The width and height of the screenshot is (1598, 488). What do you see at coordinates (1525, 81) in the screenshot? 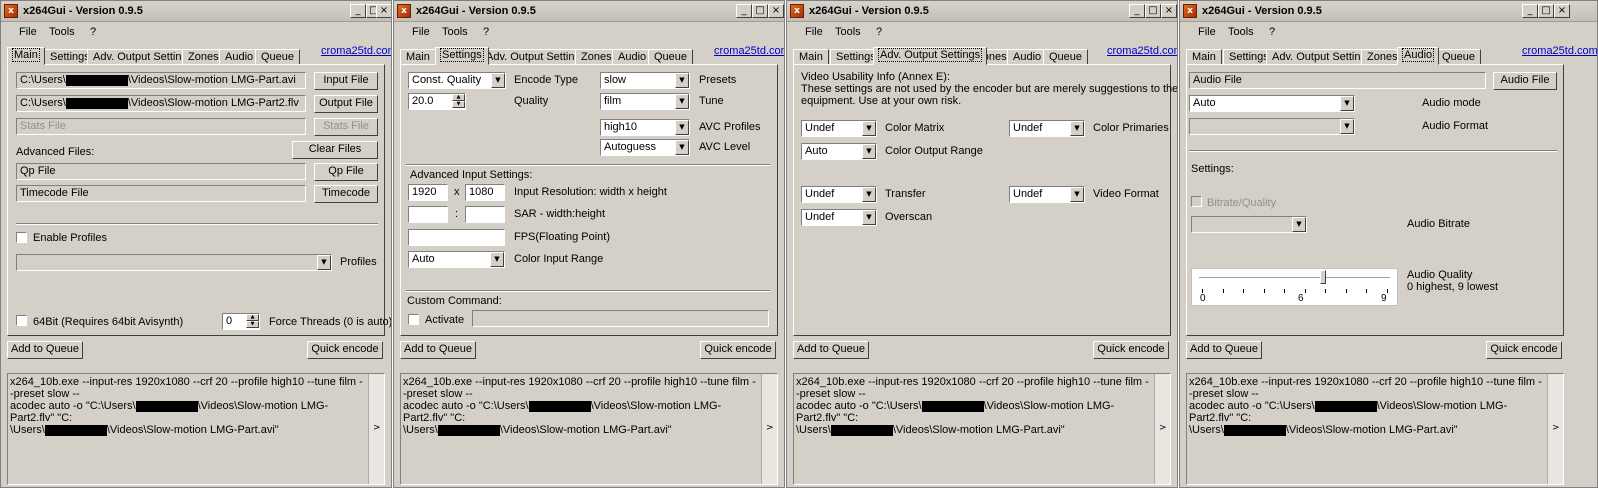
I see `audio-file-button: Audio File` at bounding box center [1525, 81].